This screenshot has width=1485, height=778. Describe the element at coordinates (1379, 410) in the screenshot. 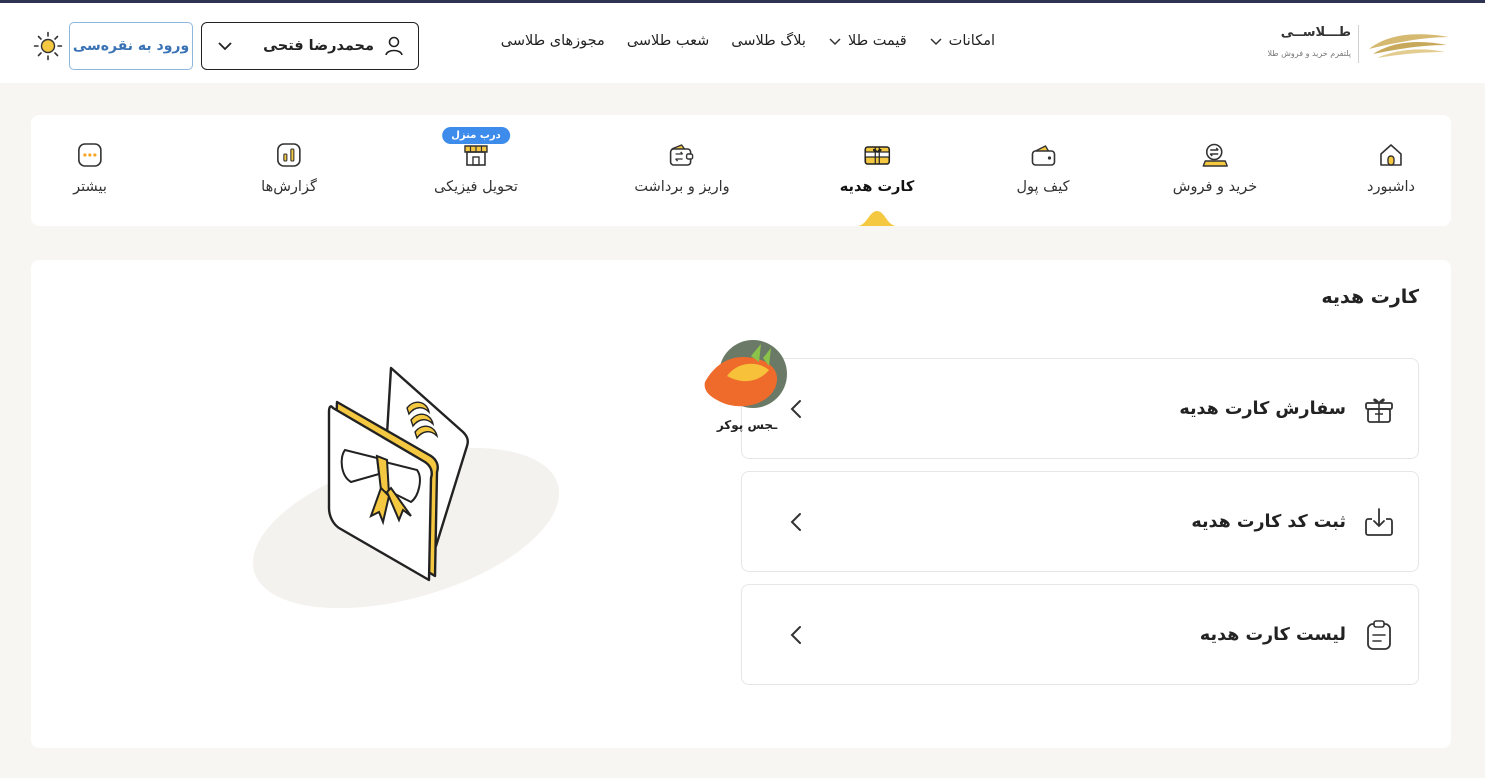

I see `gift-box-icon` at that location.